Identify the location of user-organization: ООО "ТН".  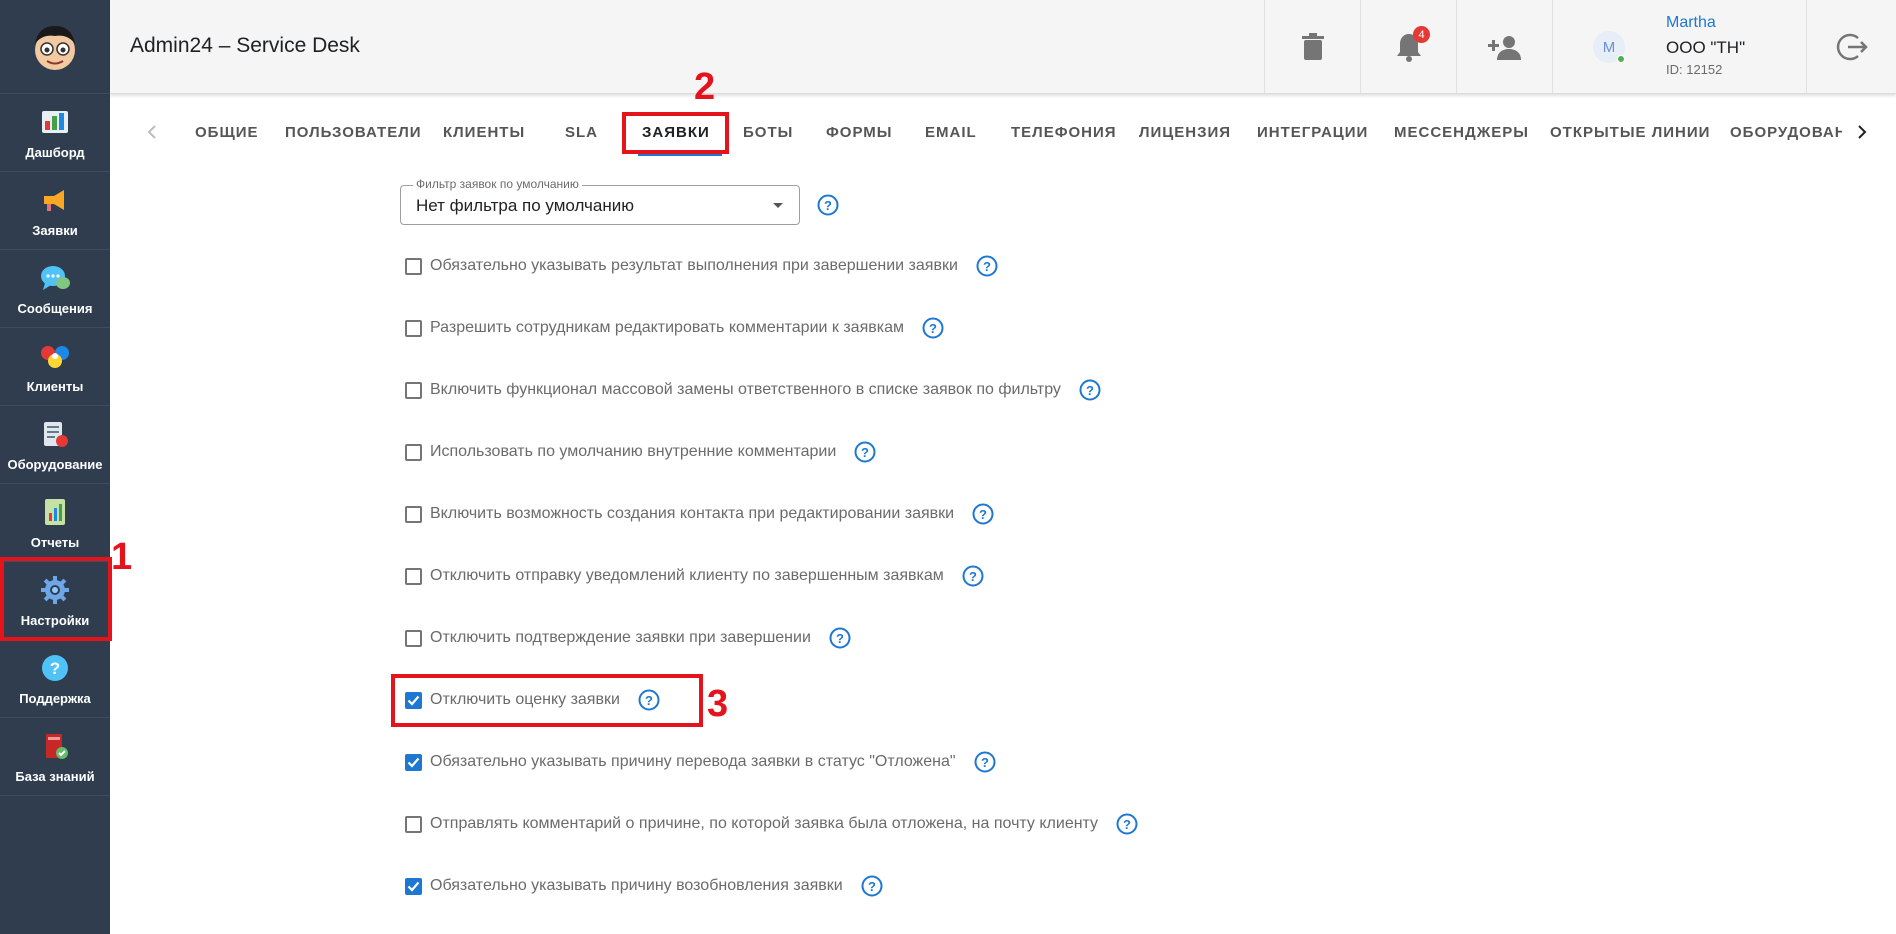
(1706, 47).